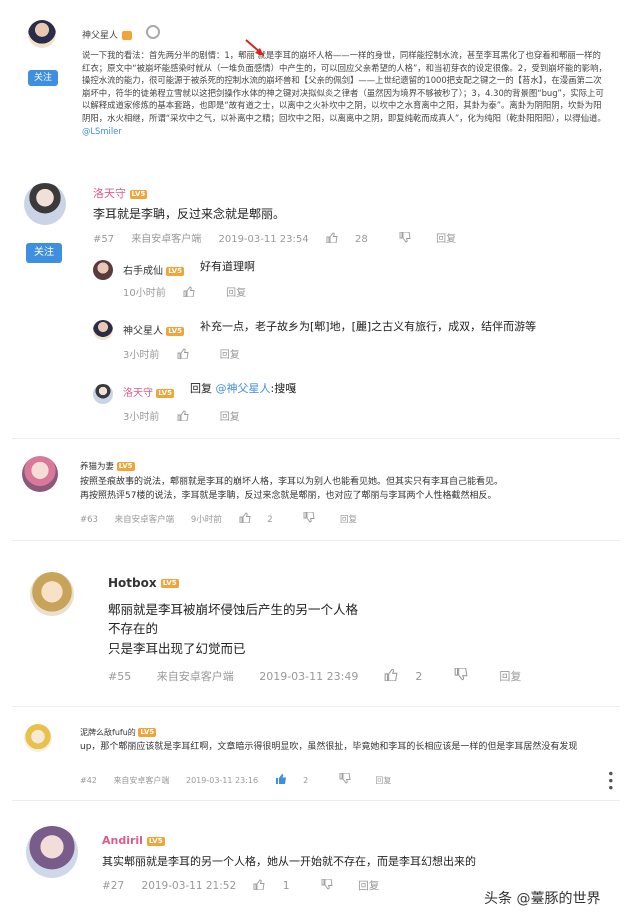 This screenshot has height=918, width=632. I want to click on username: 神父星人, so click(100, 34).